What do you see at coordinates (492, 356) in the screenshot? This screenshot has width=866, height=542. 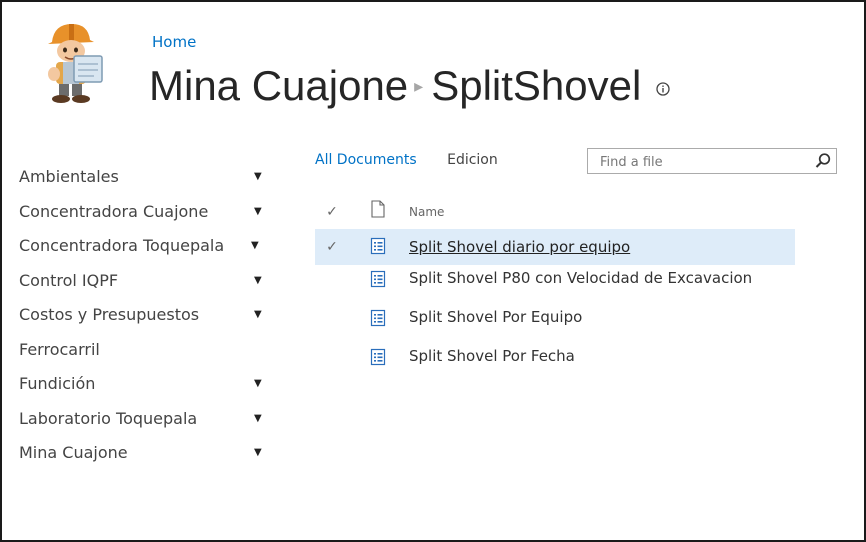 I see `document-link: Split Shovel Por Fecha` at bounding box center [492, 356].